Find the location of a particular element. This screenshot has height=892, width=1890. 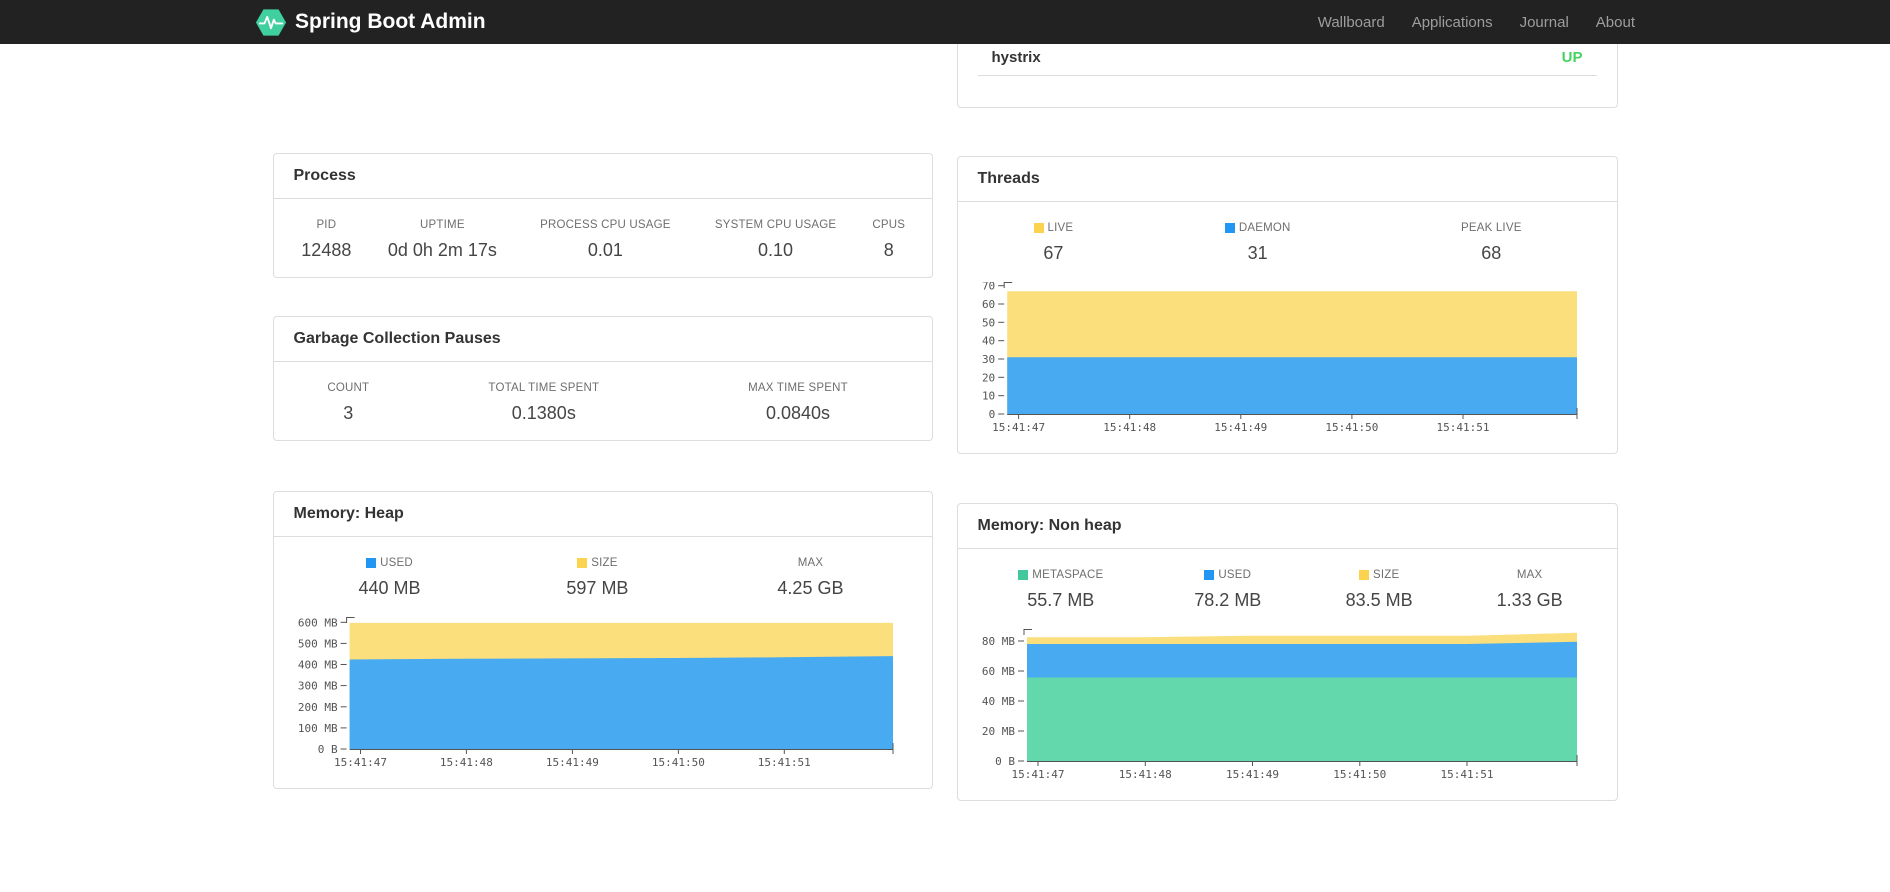

nonheap-size-legend-swatch is located at coordinates (1363, 575).